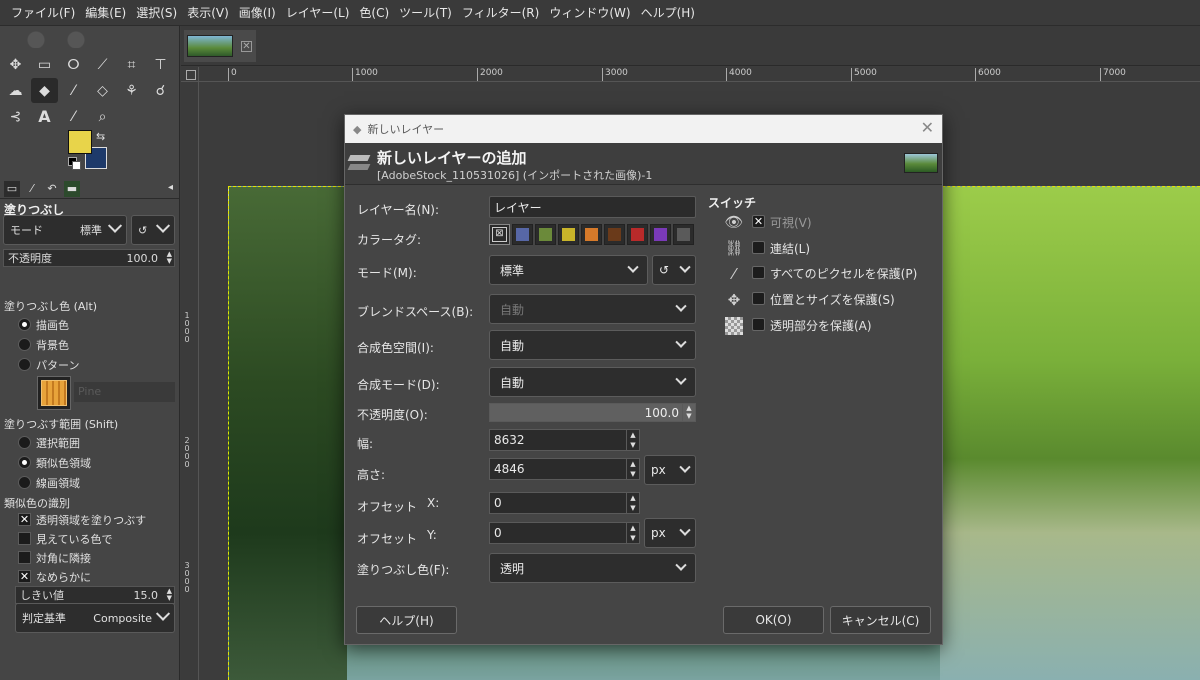 The image size is (1200, 680). What do you see at coordinates (24, 462) in the screenshot?
I see `radio-similar` at bounding box center [24, 462].